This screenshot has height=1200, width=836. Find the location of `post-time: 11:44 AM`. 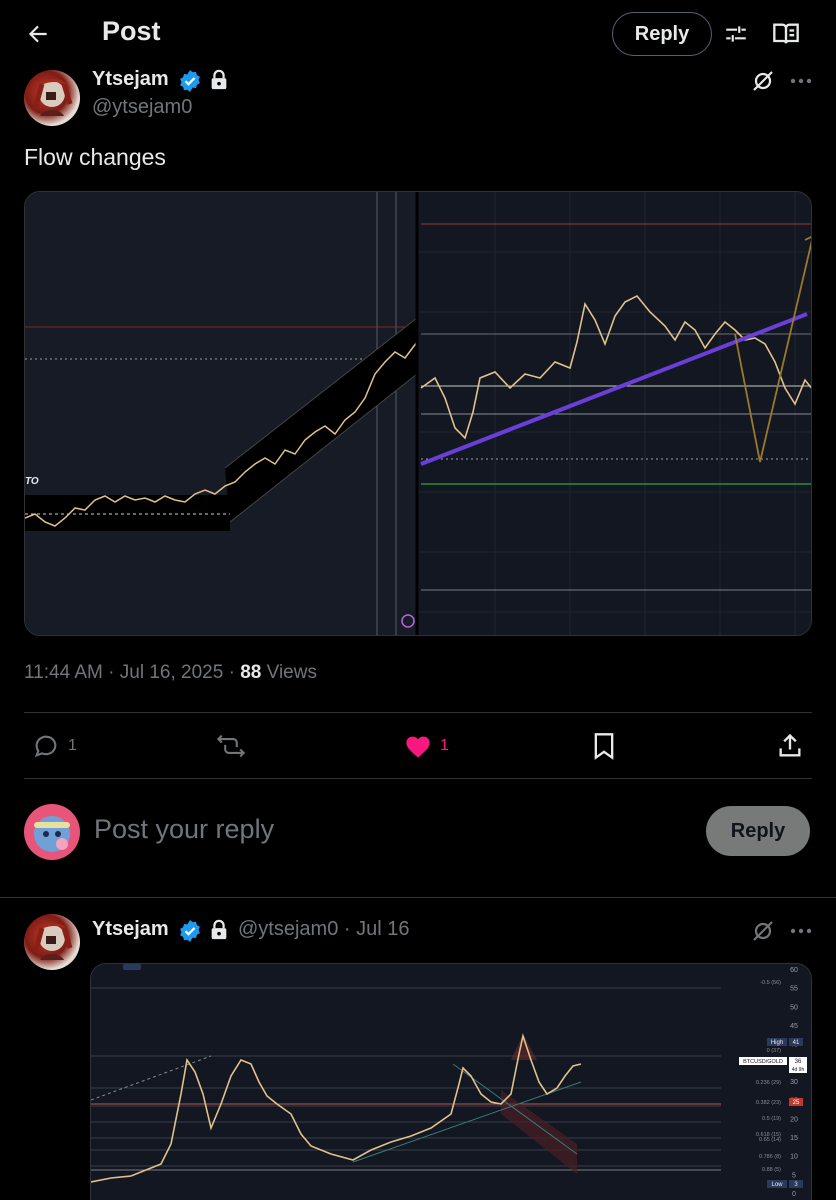

post-time: 11:44 AM is located at coordinates (63, 672).